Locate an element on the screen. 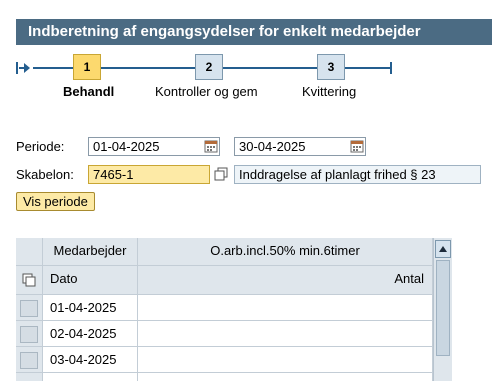 The image size is (492, 381). roadmap-step-1-label: Behandl is located at coordinates (89, 91).